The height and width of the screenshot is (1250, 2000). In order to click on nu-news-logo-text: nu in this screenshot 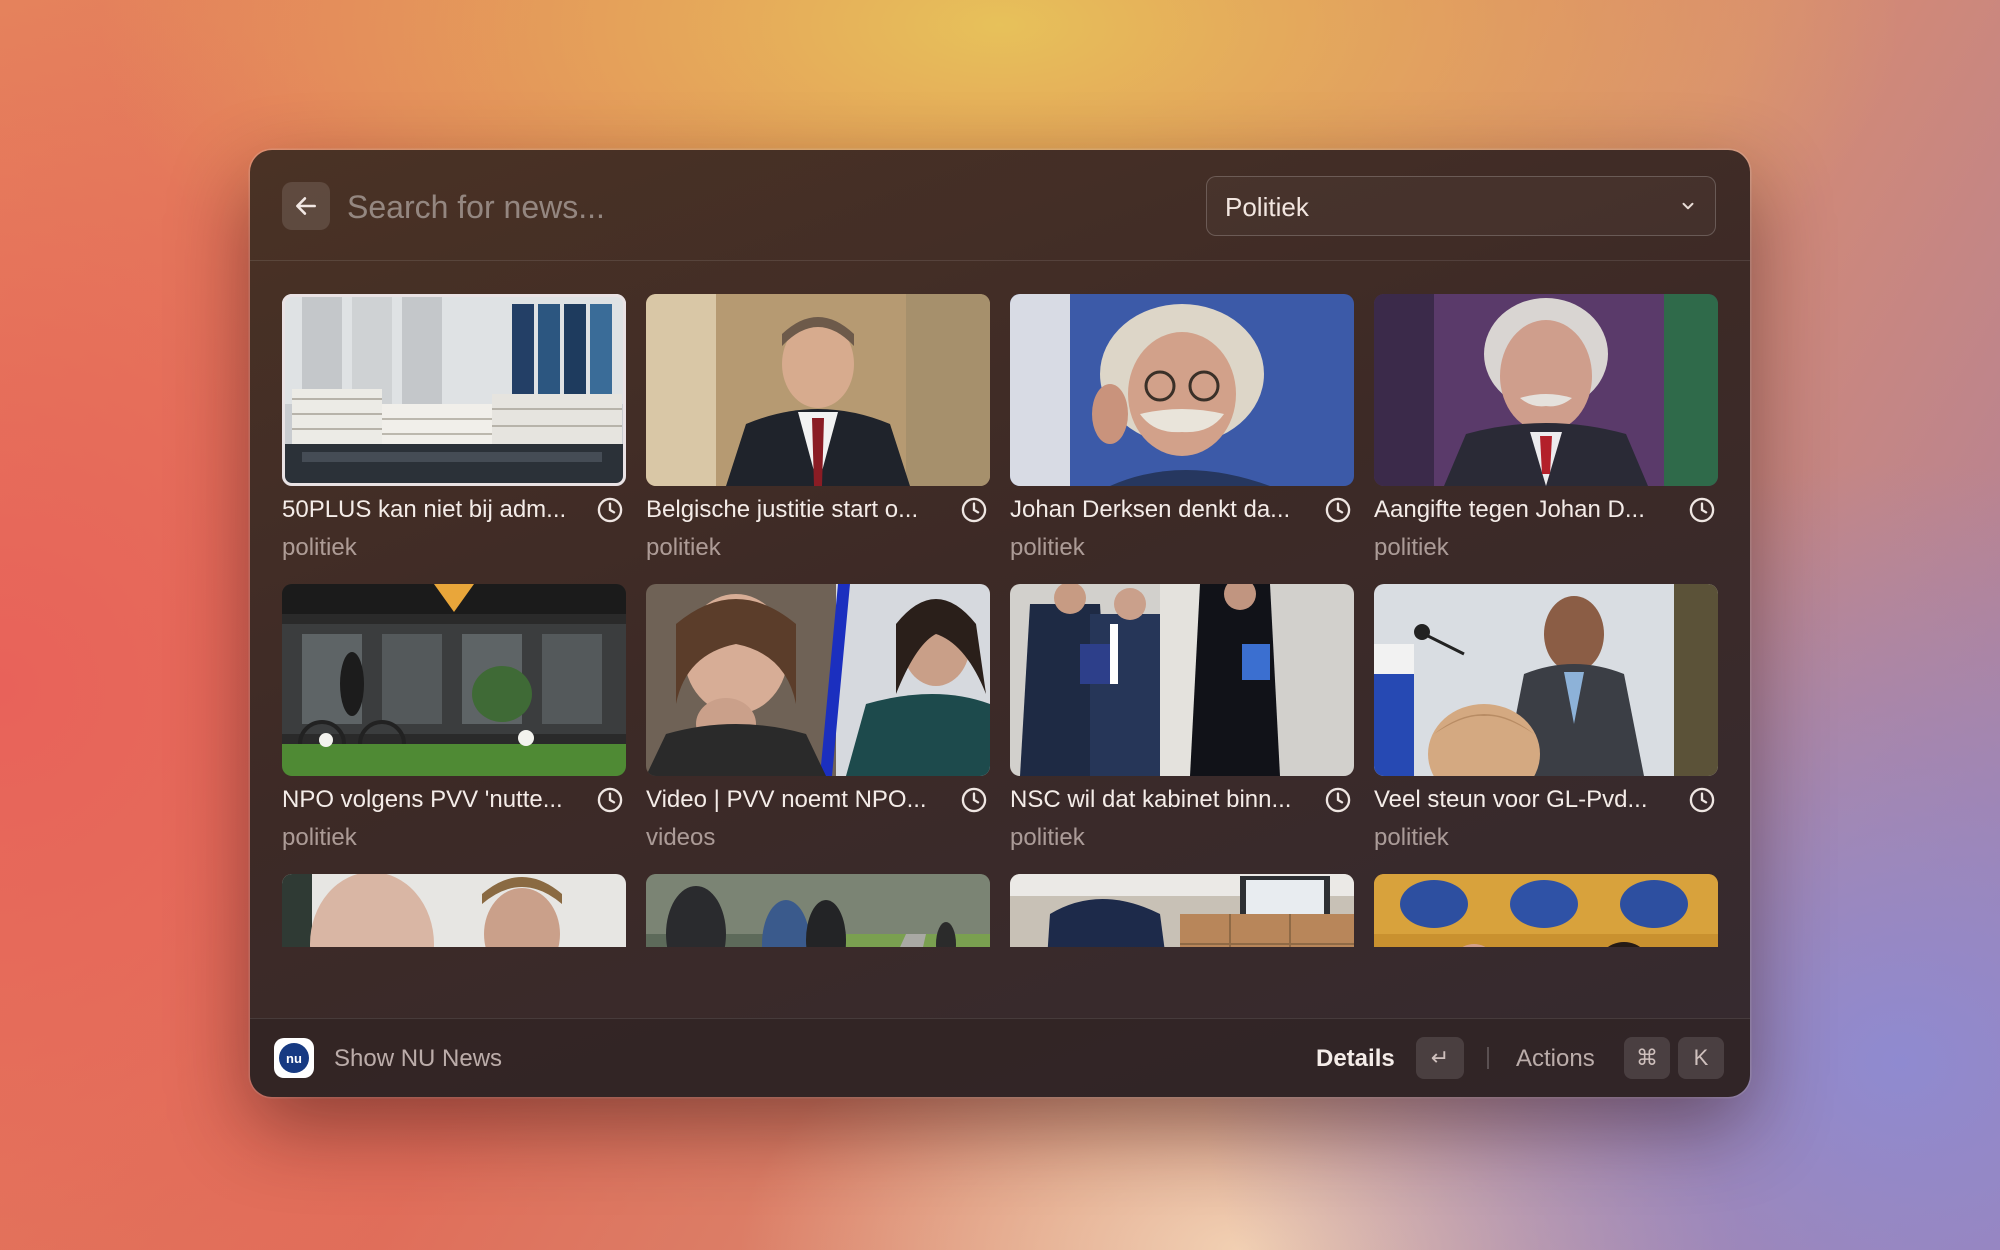, I will do `click(294, 1058)`.